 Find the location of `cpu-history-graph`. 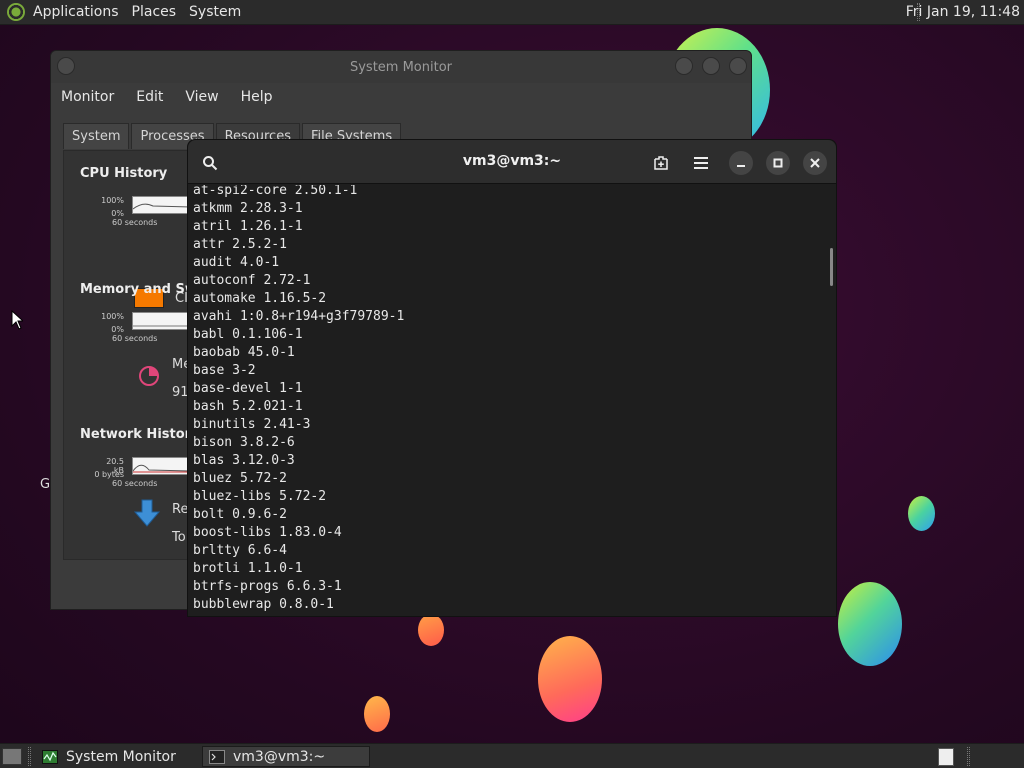

cpu-history-graph is located at coordinates (162, 205).